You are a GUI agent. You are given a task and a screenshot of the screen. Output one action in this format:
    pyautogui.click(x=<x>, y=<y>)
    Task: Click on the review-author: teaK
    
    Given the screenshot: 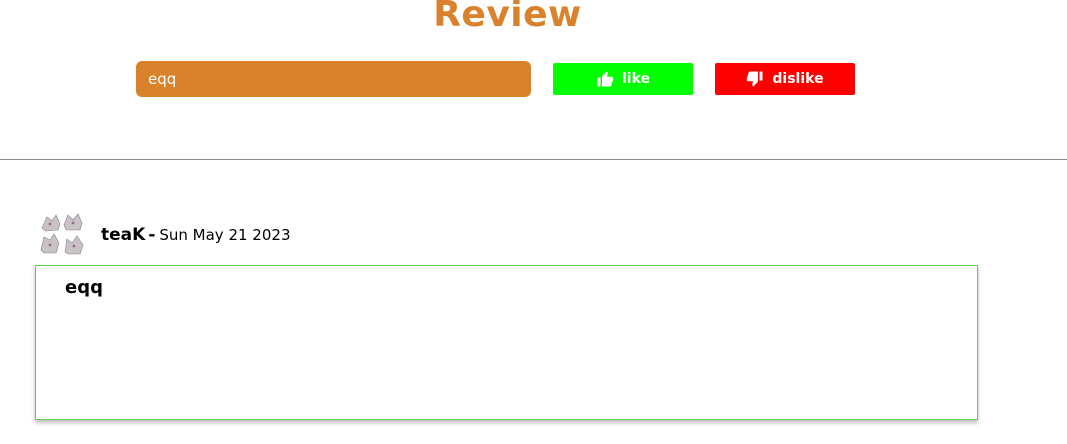 What is the action you would take?
    pyautogui.click(x=123, y=235)
    